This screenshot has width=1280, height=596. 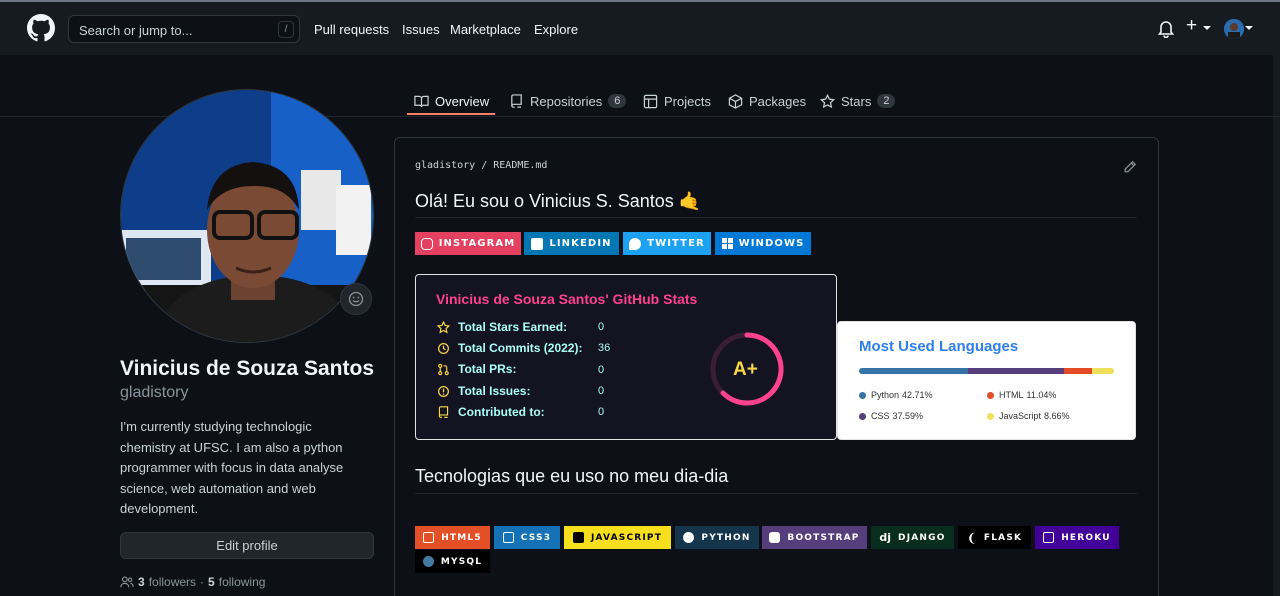 I want to click on language-percent: 8.66%, so click(x=1057, y=416).